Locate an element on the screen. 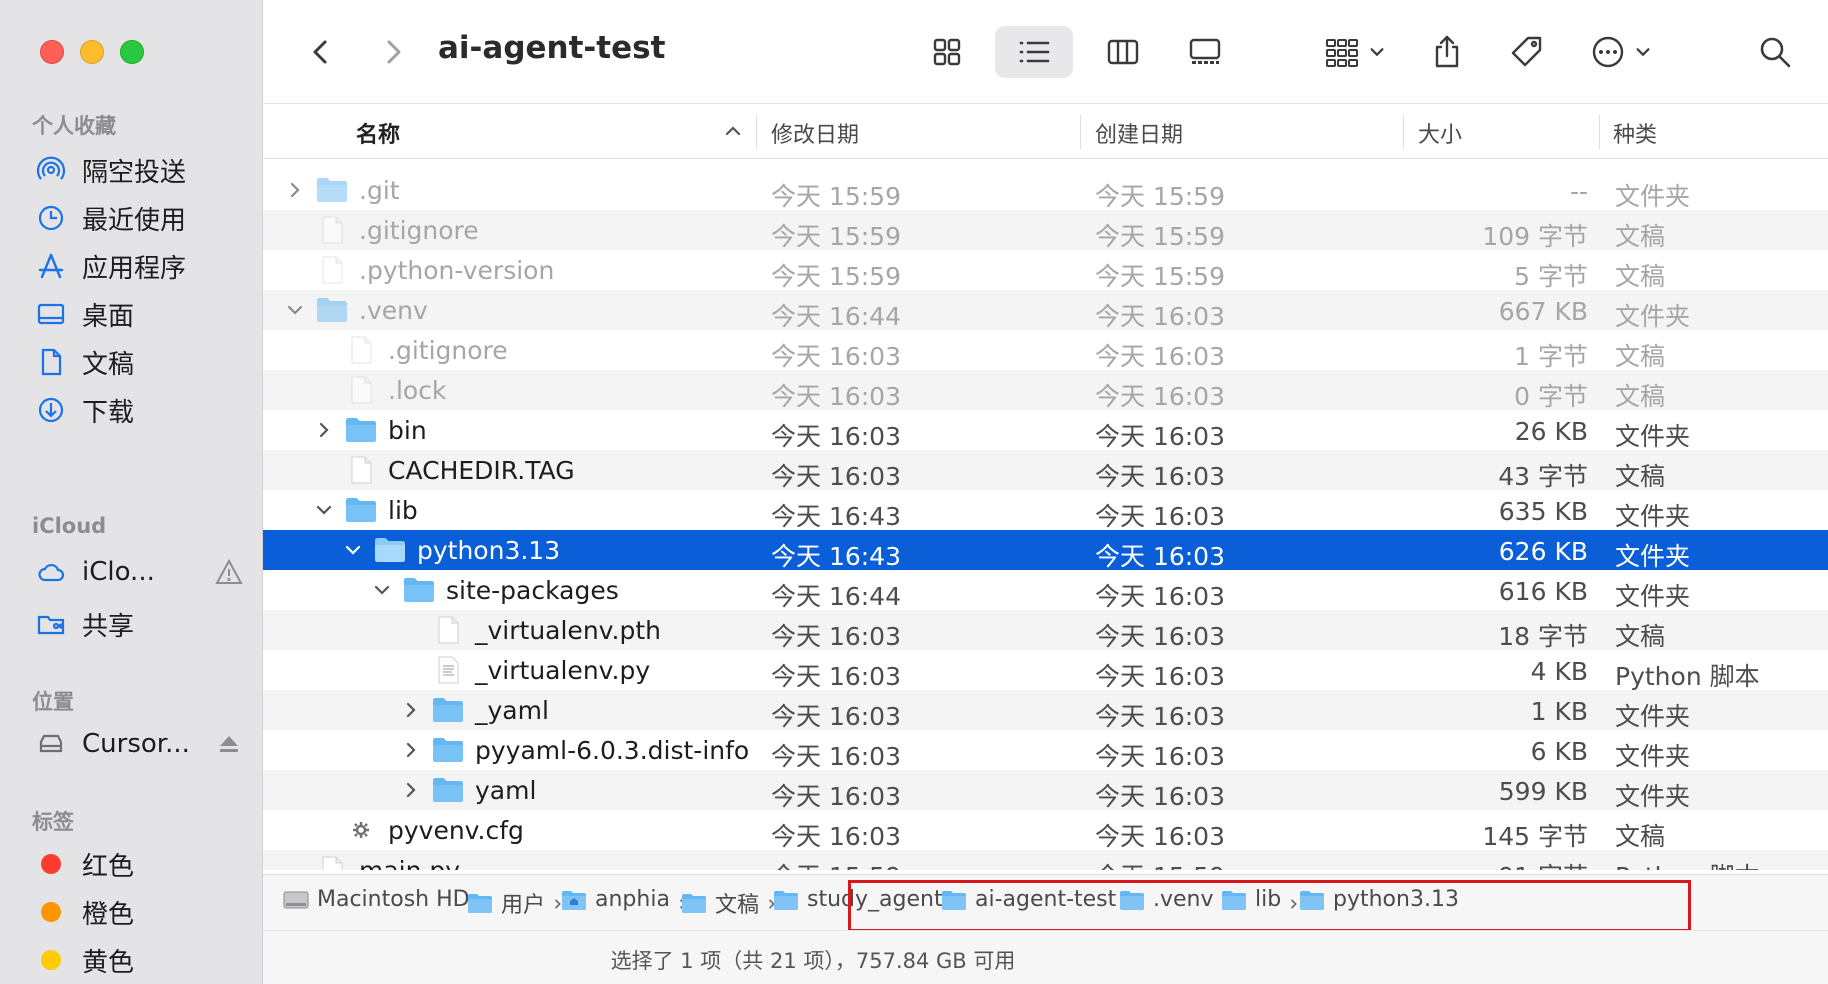  breadcrumb-item: 文稿 is located at coordinates (720, 903).